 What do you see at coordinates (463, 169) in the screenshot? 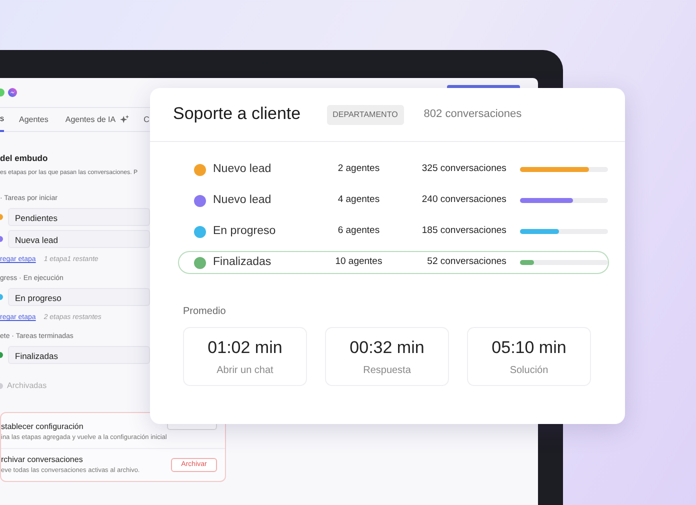
I see `conversation-count: 325 conversaciones` at bounding box center [463, 169].